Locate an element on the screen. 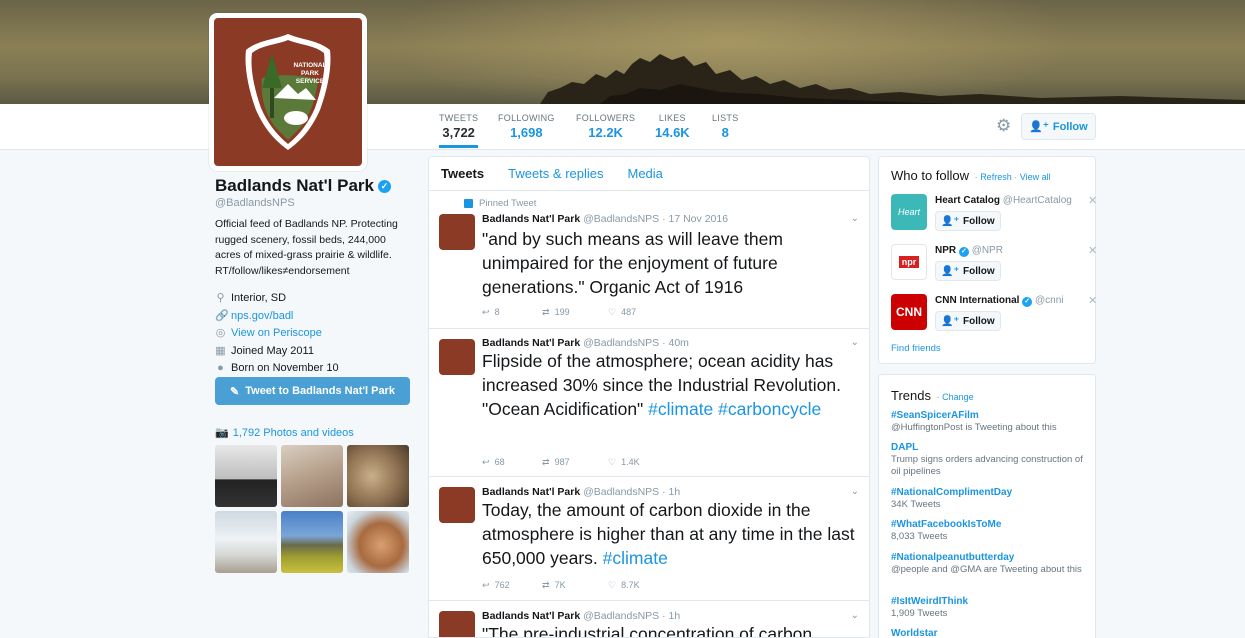 Image resolution: width=1245 pixels, height=638 pixels. retweet-count: 7K is located at coordinates (560, 585).